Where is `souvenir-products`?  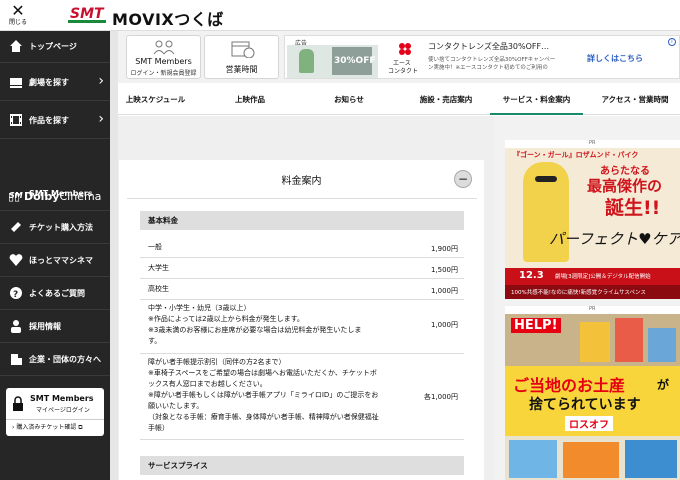
souvenir-products is located at coordinates (592, 458).